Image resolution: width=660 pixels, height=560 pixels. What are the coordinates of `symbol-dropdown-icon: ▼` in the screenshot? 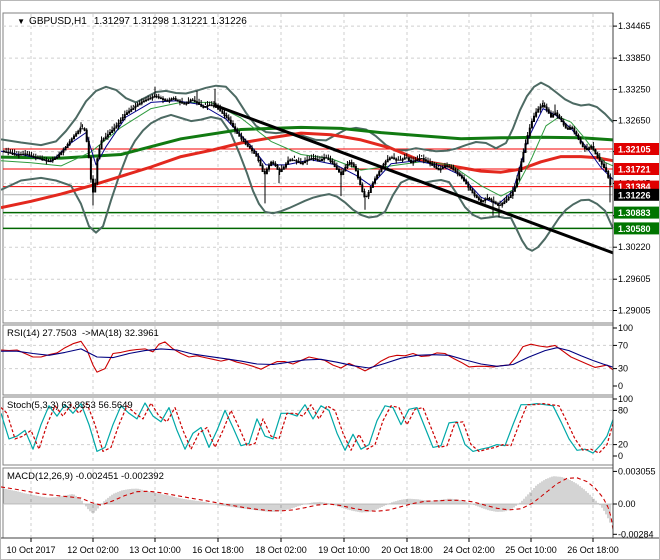 It's located at (21, 21).